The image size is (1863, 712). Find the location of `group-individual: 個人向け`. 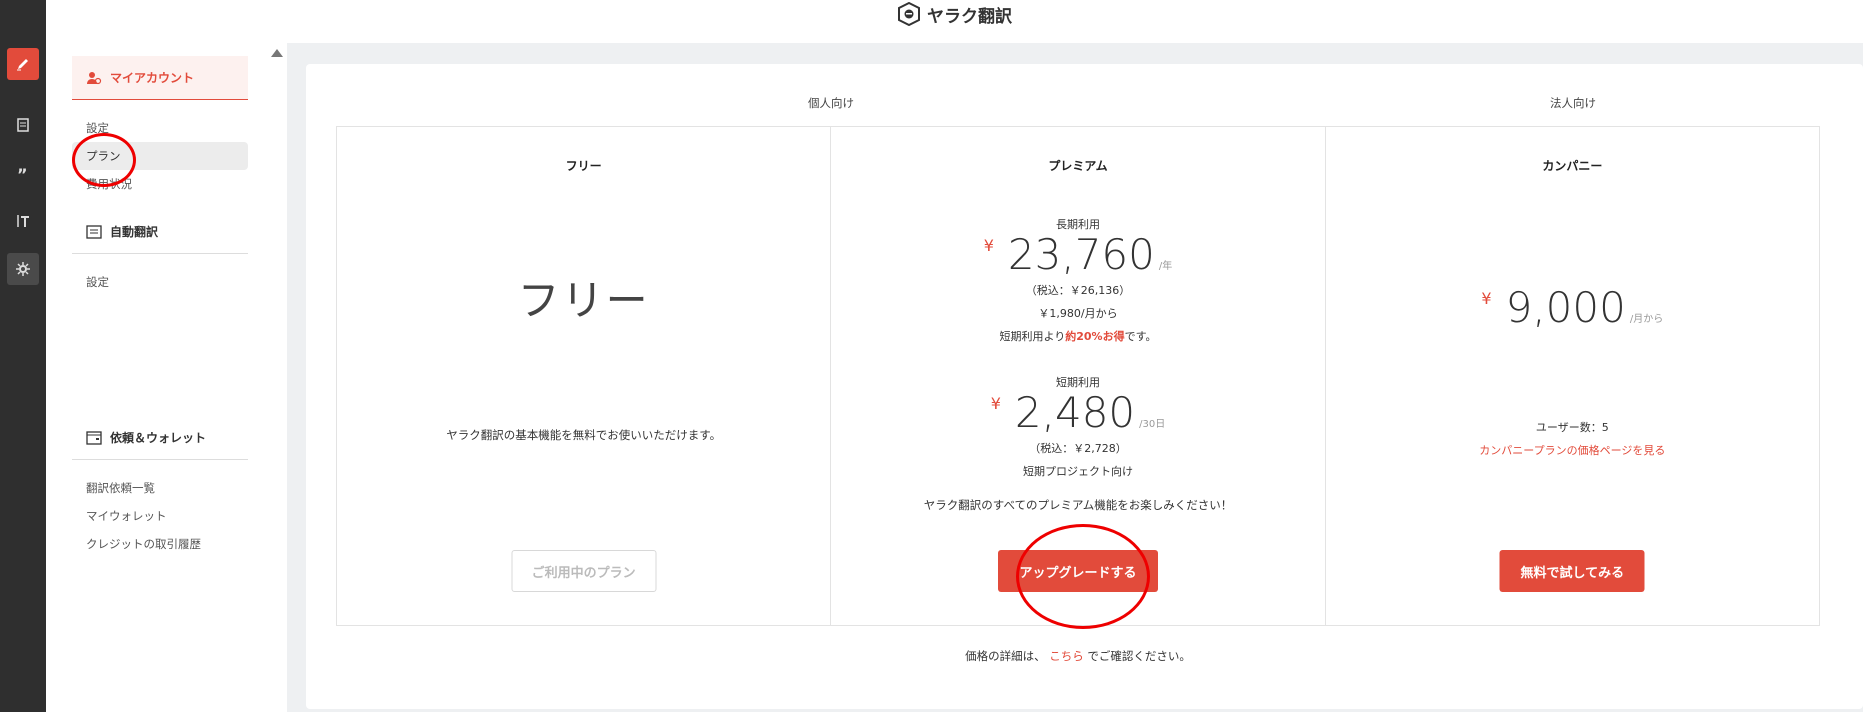

group-individual: 個人向け is located at coordinates (831, 103).